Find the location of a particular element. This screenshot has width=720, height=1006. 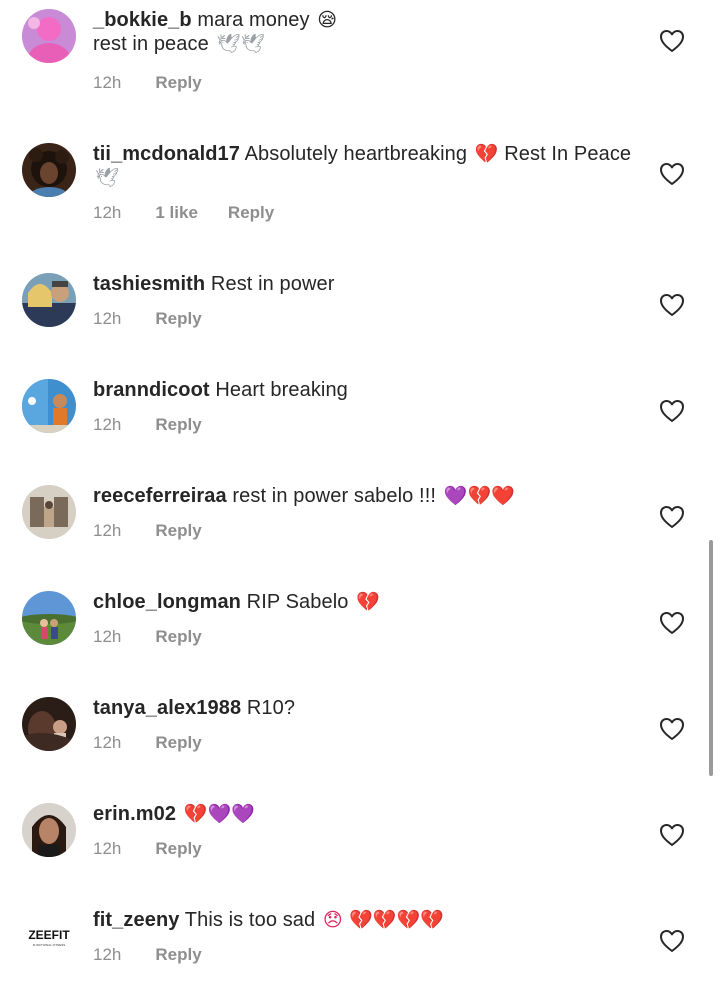

comment-body: Rest in power is located at coordinates (272, 284).